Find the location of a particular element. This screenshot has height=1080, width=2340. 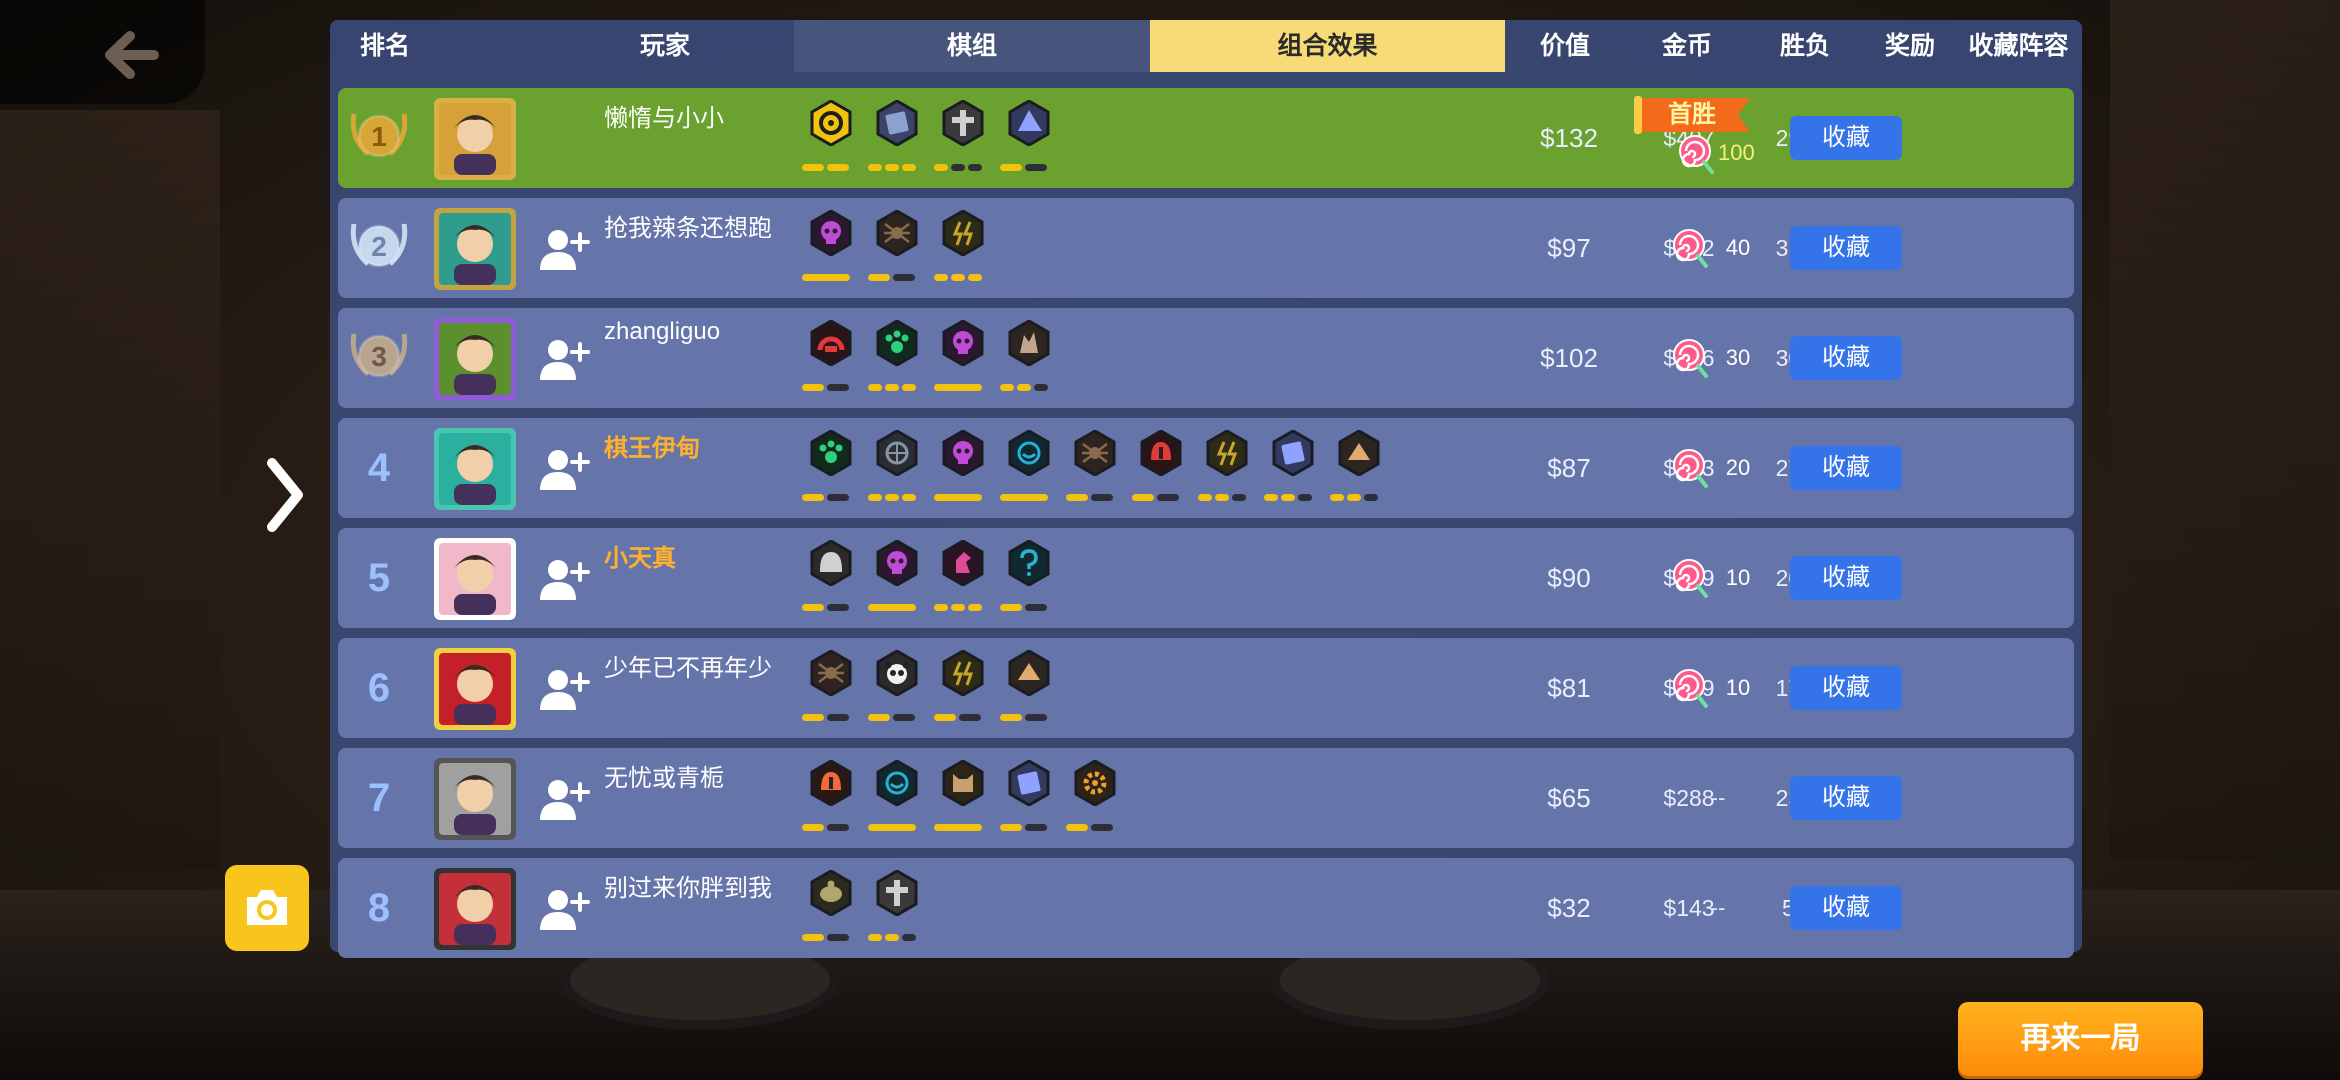

lineup-value: $90 is located at coordinates (1569, 578).